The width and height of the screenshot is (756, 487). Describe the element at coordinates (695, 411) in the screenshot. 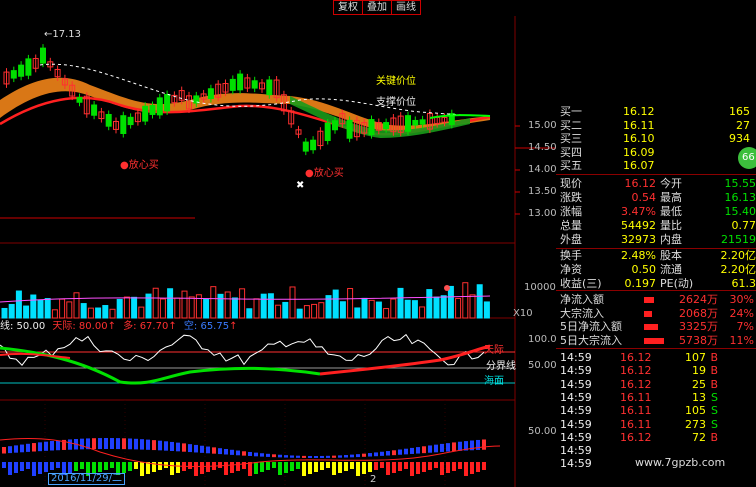

I see `trade-volume: 105` at that location.